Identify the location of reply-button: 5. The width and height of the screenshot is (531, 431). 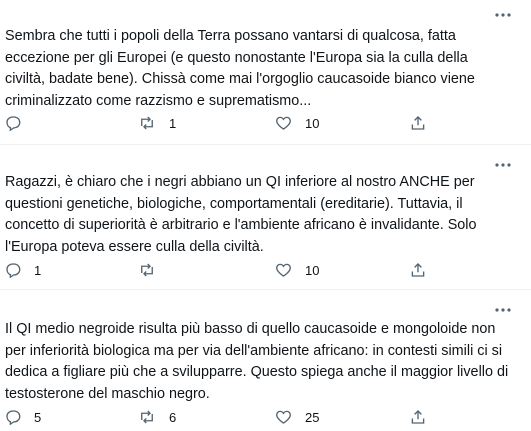
(22, 417).